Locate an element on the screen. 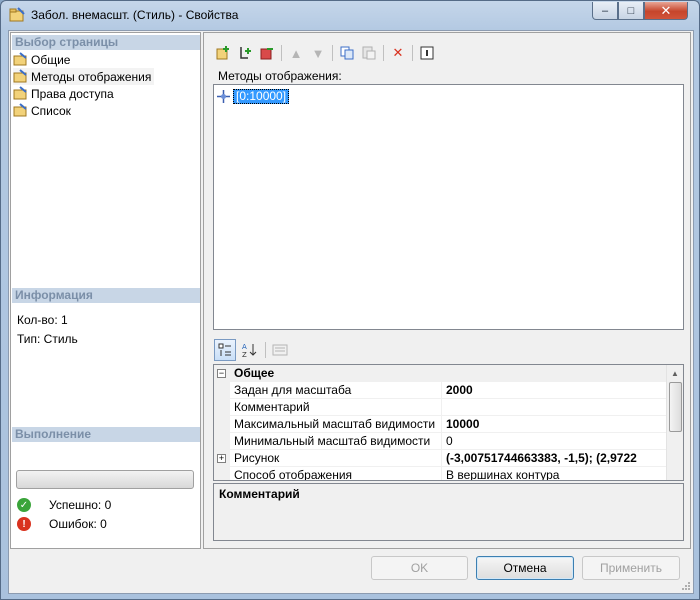 This screenshot has width=700, height=600. nav-item-label: Права доступа is located at coordinates (72, 93).